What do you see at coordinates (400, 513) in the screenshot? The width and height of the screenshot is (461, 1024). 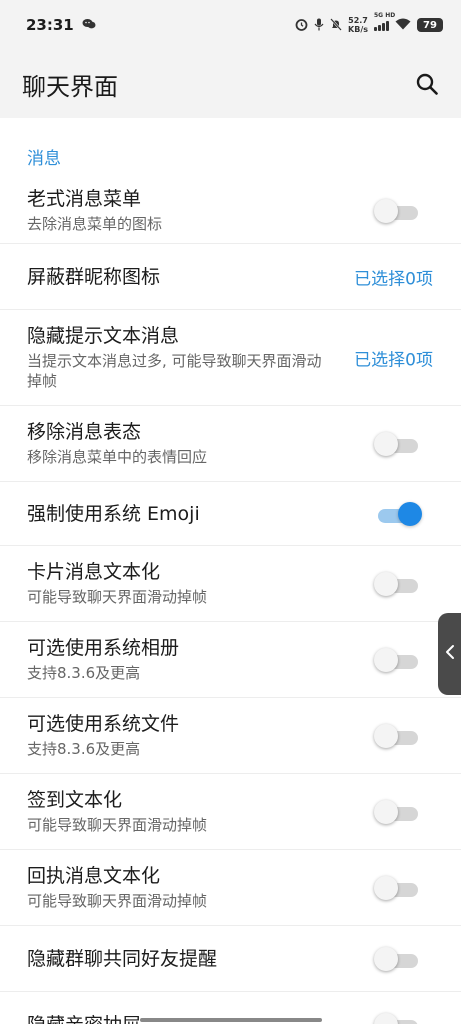 I see `system-emoji-toggle` at bounding box center [400, 513].